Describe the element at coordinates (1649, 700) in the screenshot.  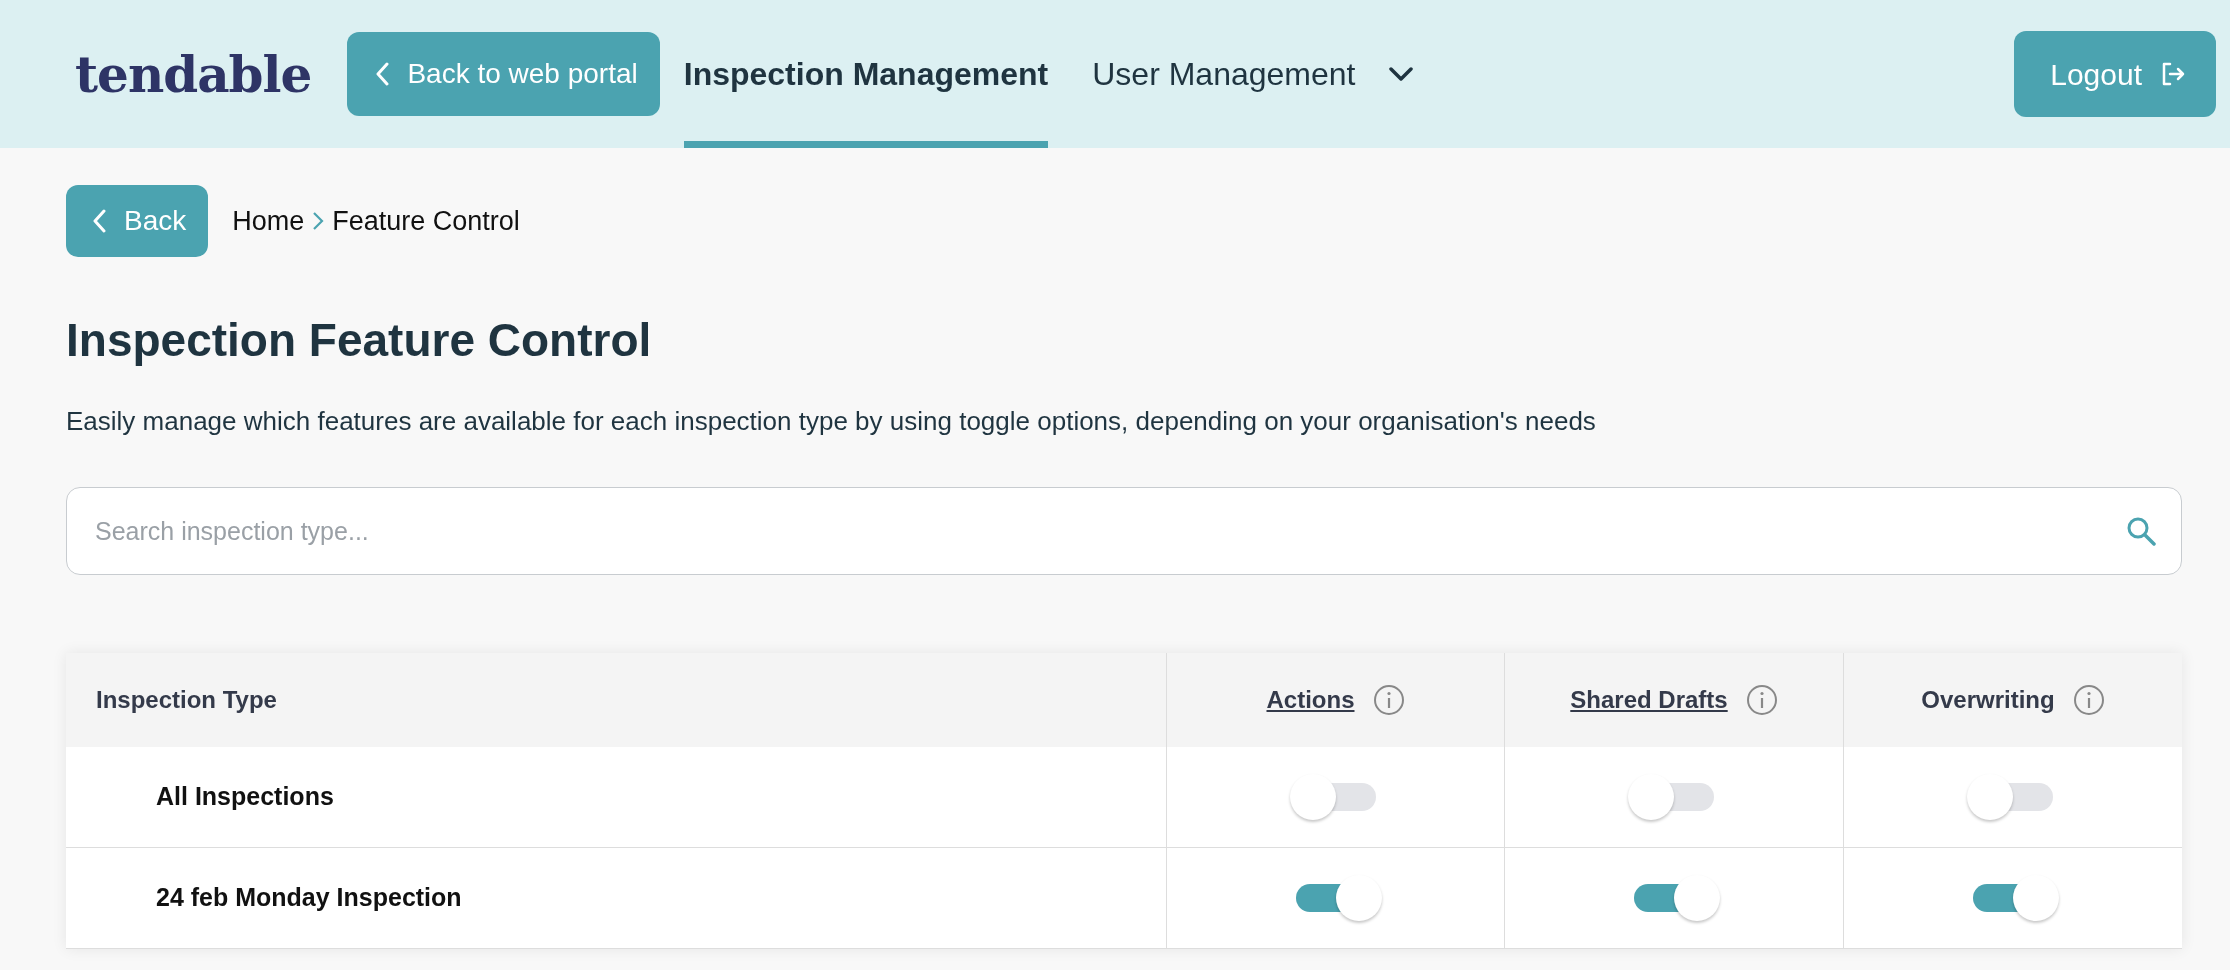
I see `column-header: Shared Drafts` at that location.